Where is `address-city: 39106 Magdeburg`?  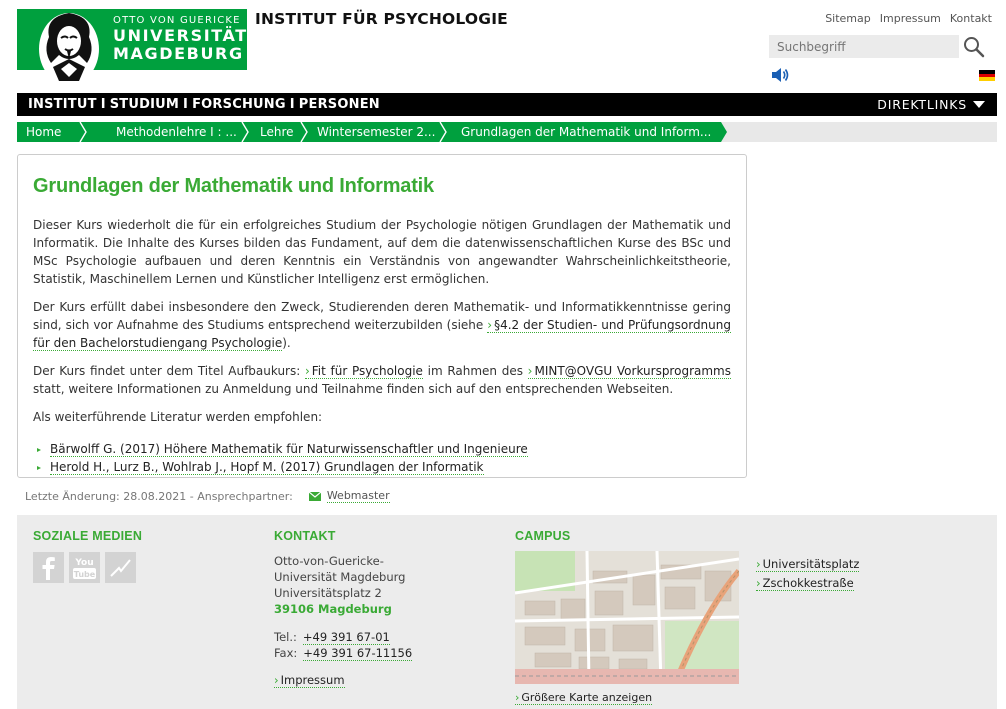 address-city: 39106 Magdeburg is located at coordinates (333, 609).